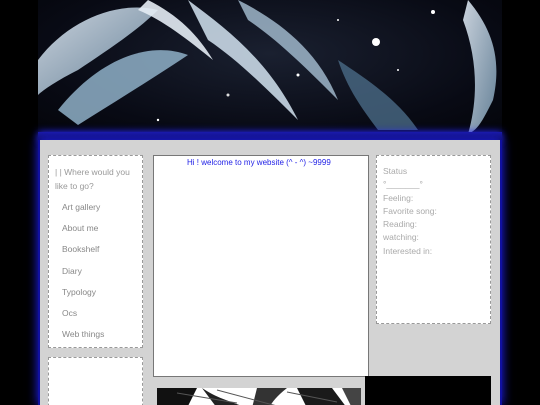 The width and height of the screenshot is (540, 405). What do you see at coordinates (99, 316) in the screenshot?
I see `nav-link-ocs: Ocs` at bounding box center [99, 316].